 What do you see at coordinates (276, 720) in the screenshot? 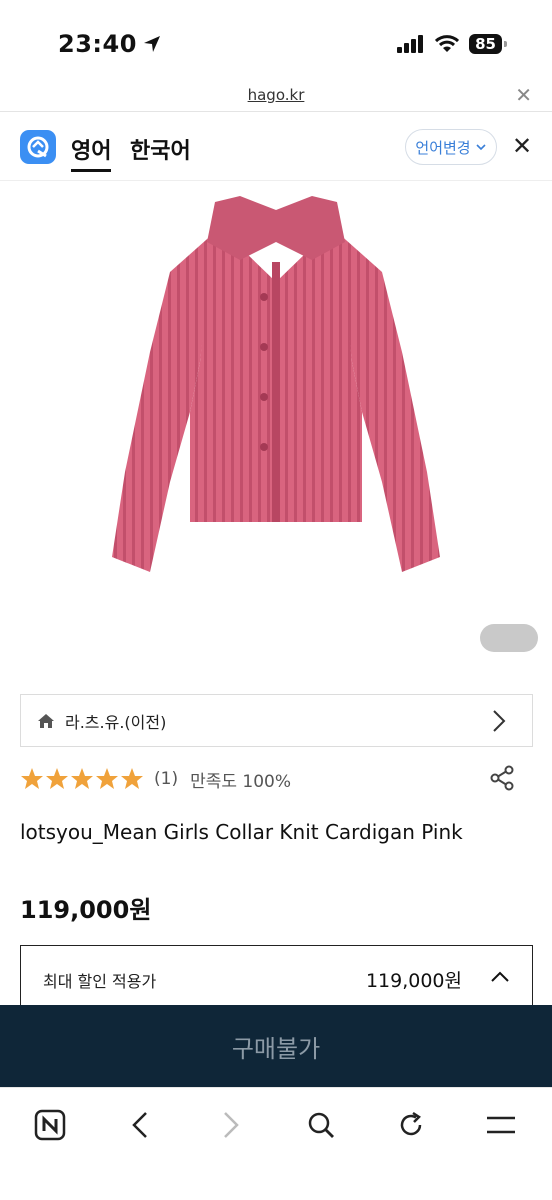
I see `shop-link: 라.츠.유.(이전)` at bounding box center [276, 720].